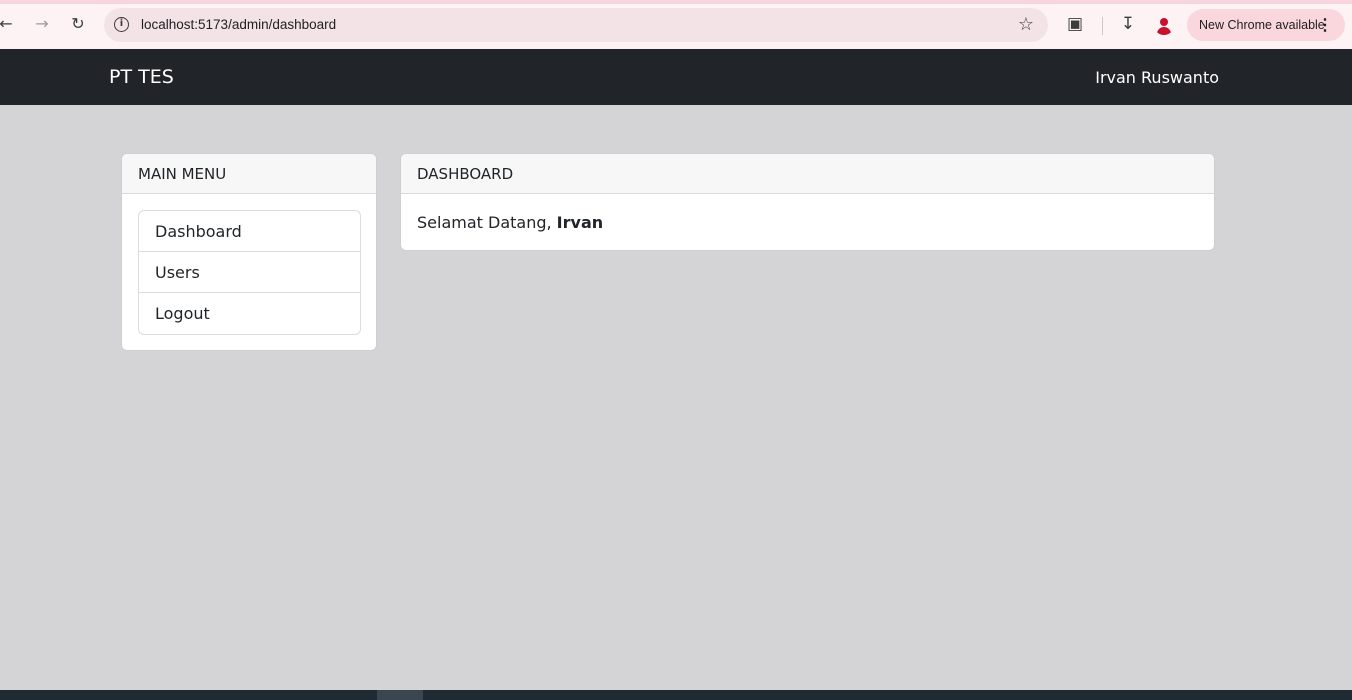 The image size is (1352, 700). I want to click on url-text: localhost:5173/admin/dashboard, so click(238, 24).